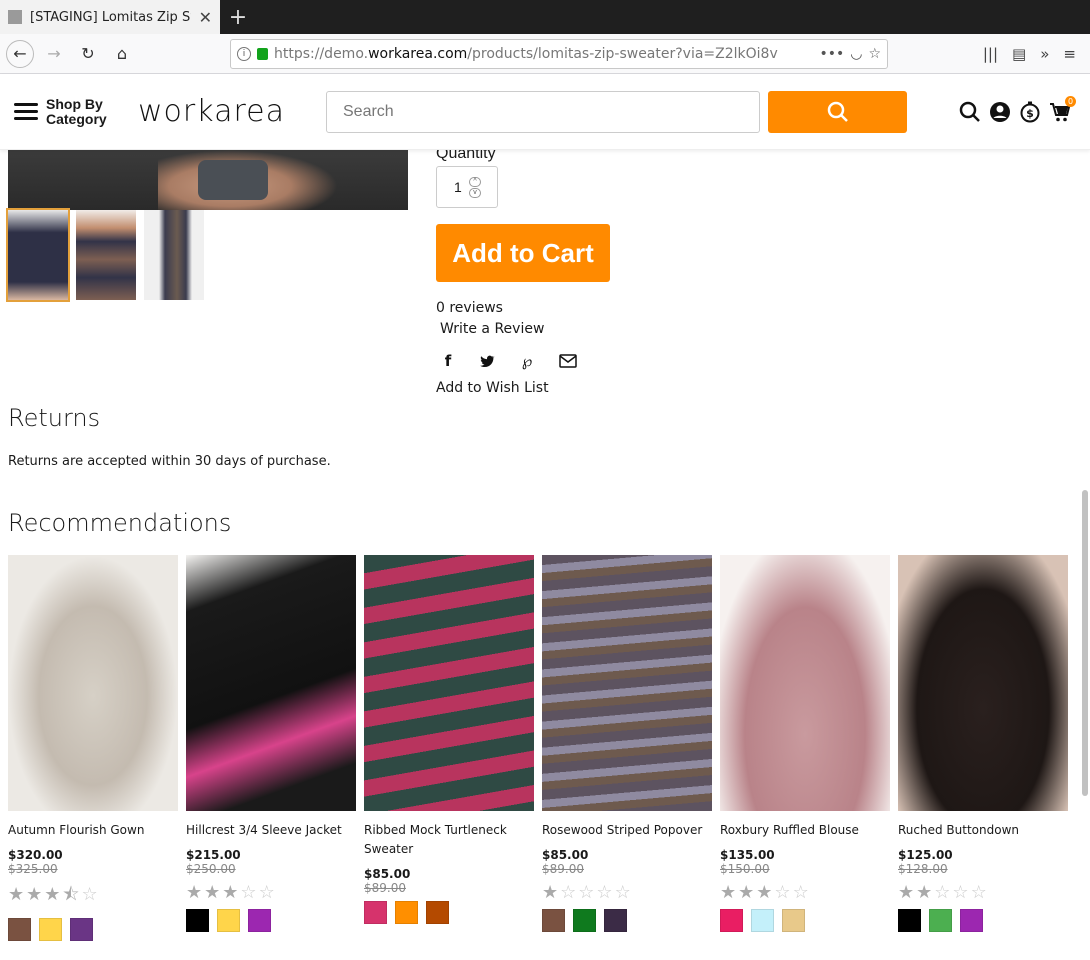  What do you see at coordinates (110, 17) in the screenshot?
I see `browser-tab: [STAGING] Lomitas Zip Sw ✕` at bounding box center [110, 17].